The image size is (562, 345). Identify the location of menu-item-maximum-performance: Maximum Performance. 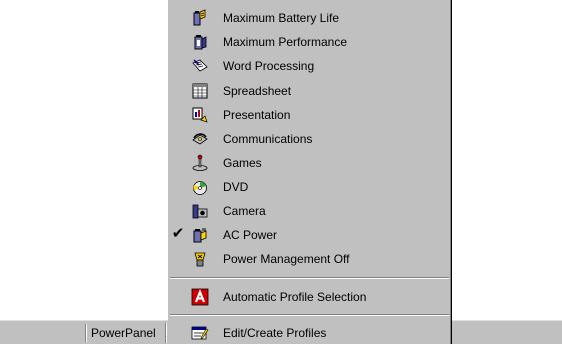
(309, 42).